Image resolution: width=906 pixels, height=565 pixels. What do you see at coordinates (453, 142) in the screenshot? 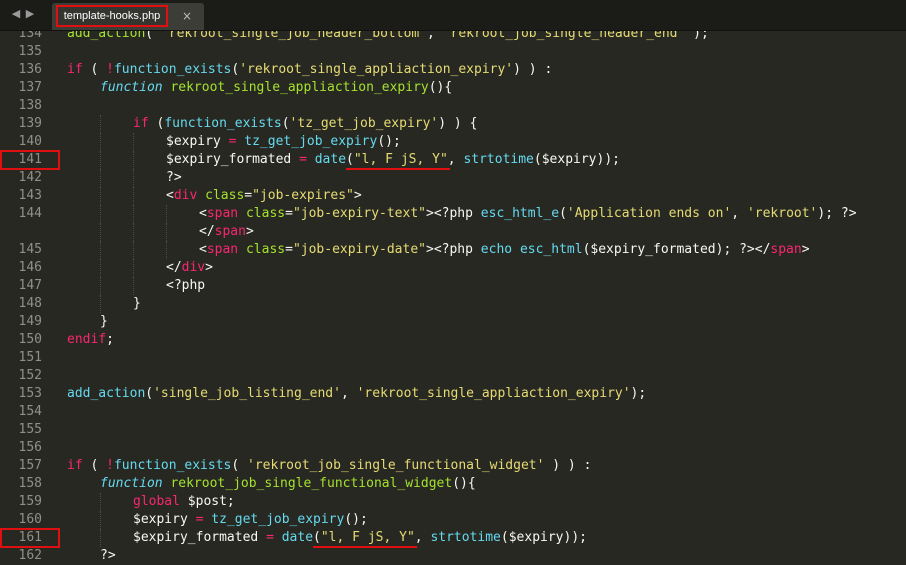
I see `code-line: 140 $expiry = tz_get_job_expiry();` at bounding box center [453, 142].